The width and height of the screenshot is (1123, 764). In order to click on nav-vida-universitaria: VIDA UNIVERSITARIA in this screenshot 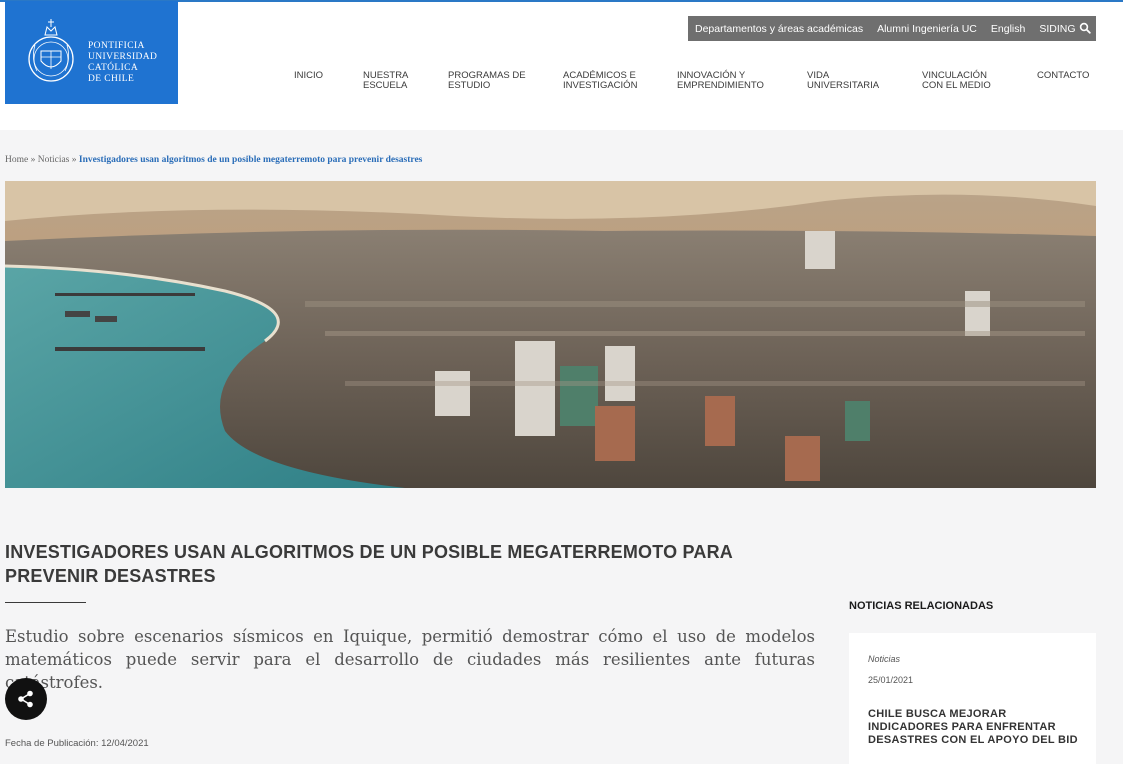, I will do `click(843, 81)`.